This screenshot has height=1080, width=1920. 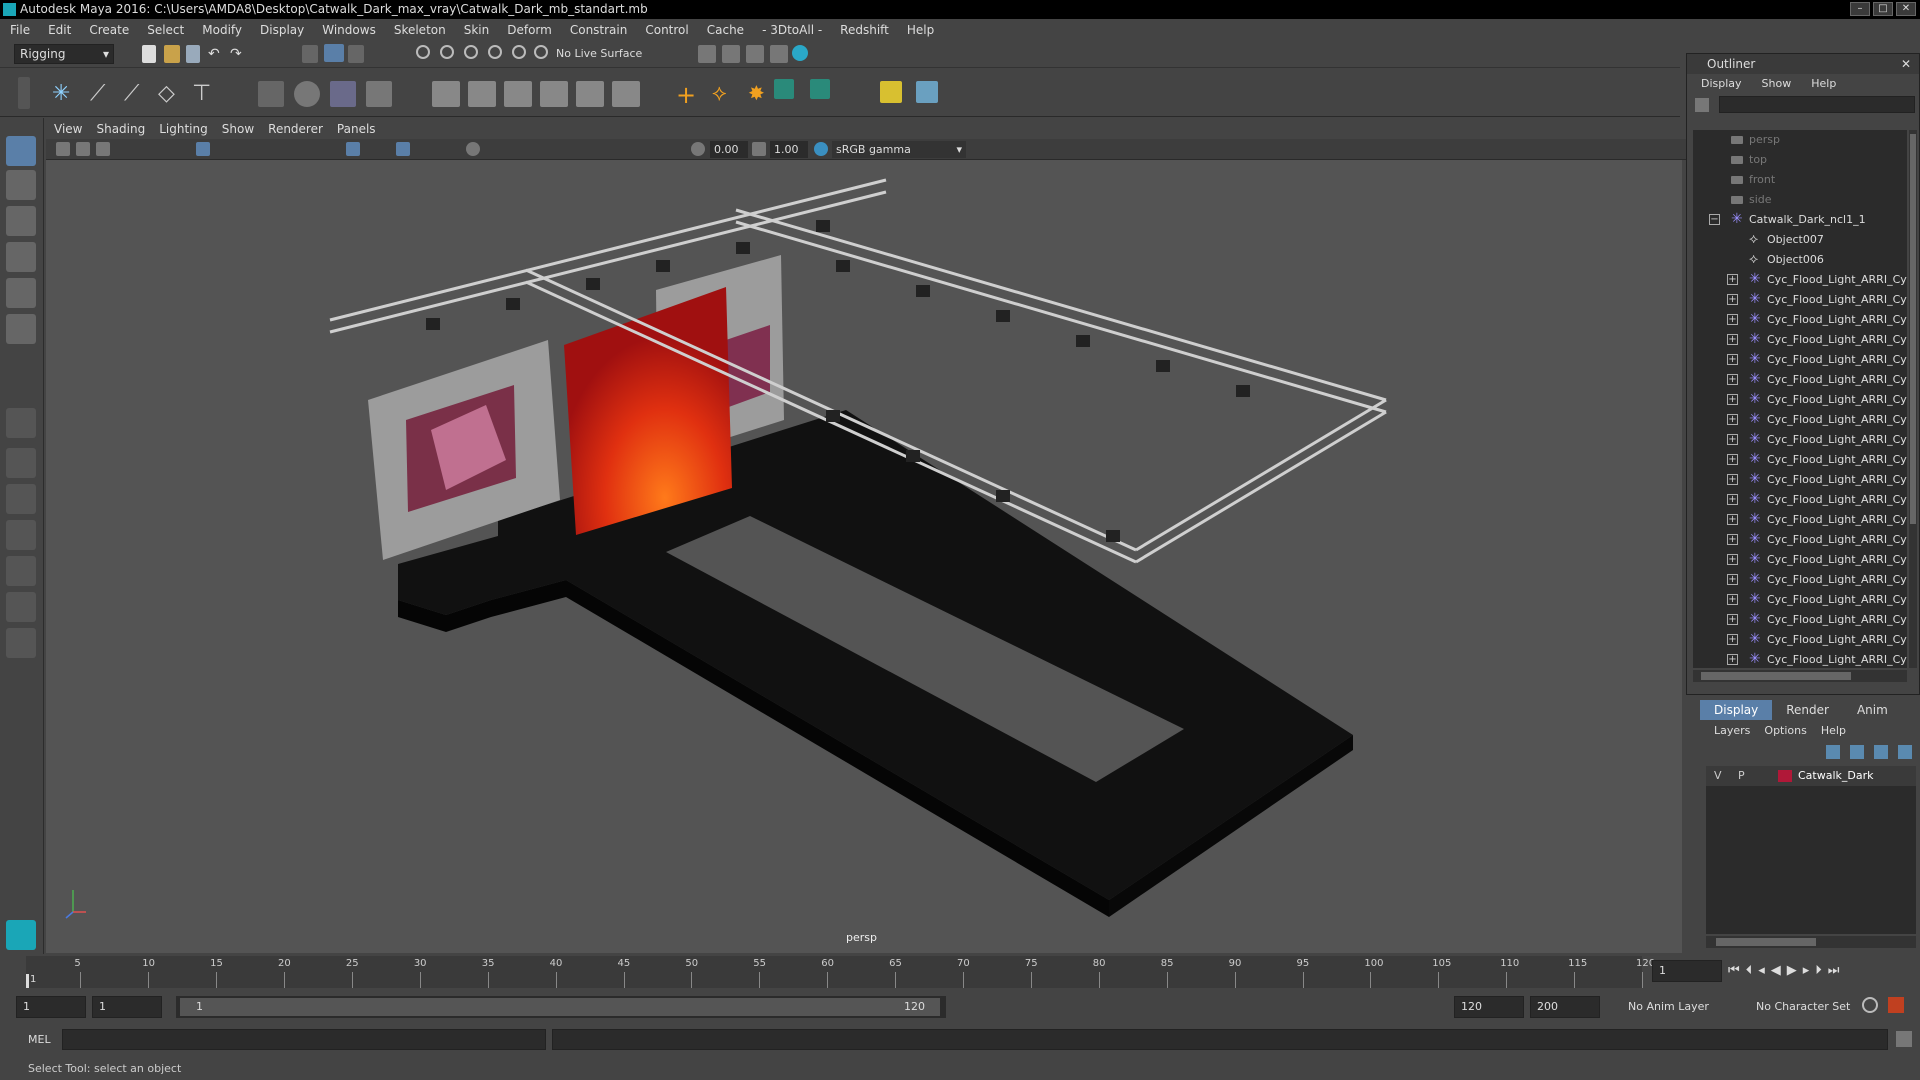 I want to click on outliner-filter-icon, so click(x=1702, y=105).